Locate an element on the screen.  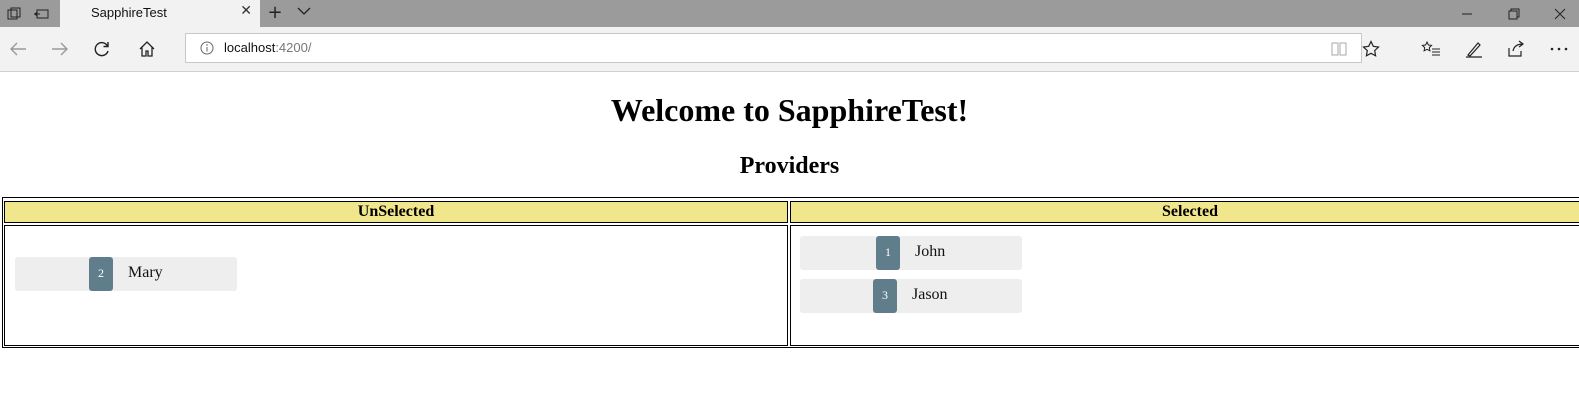
info-icon is located at coordinates (207, 48).